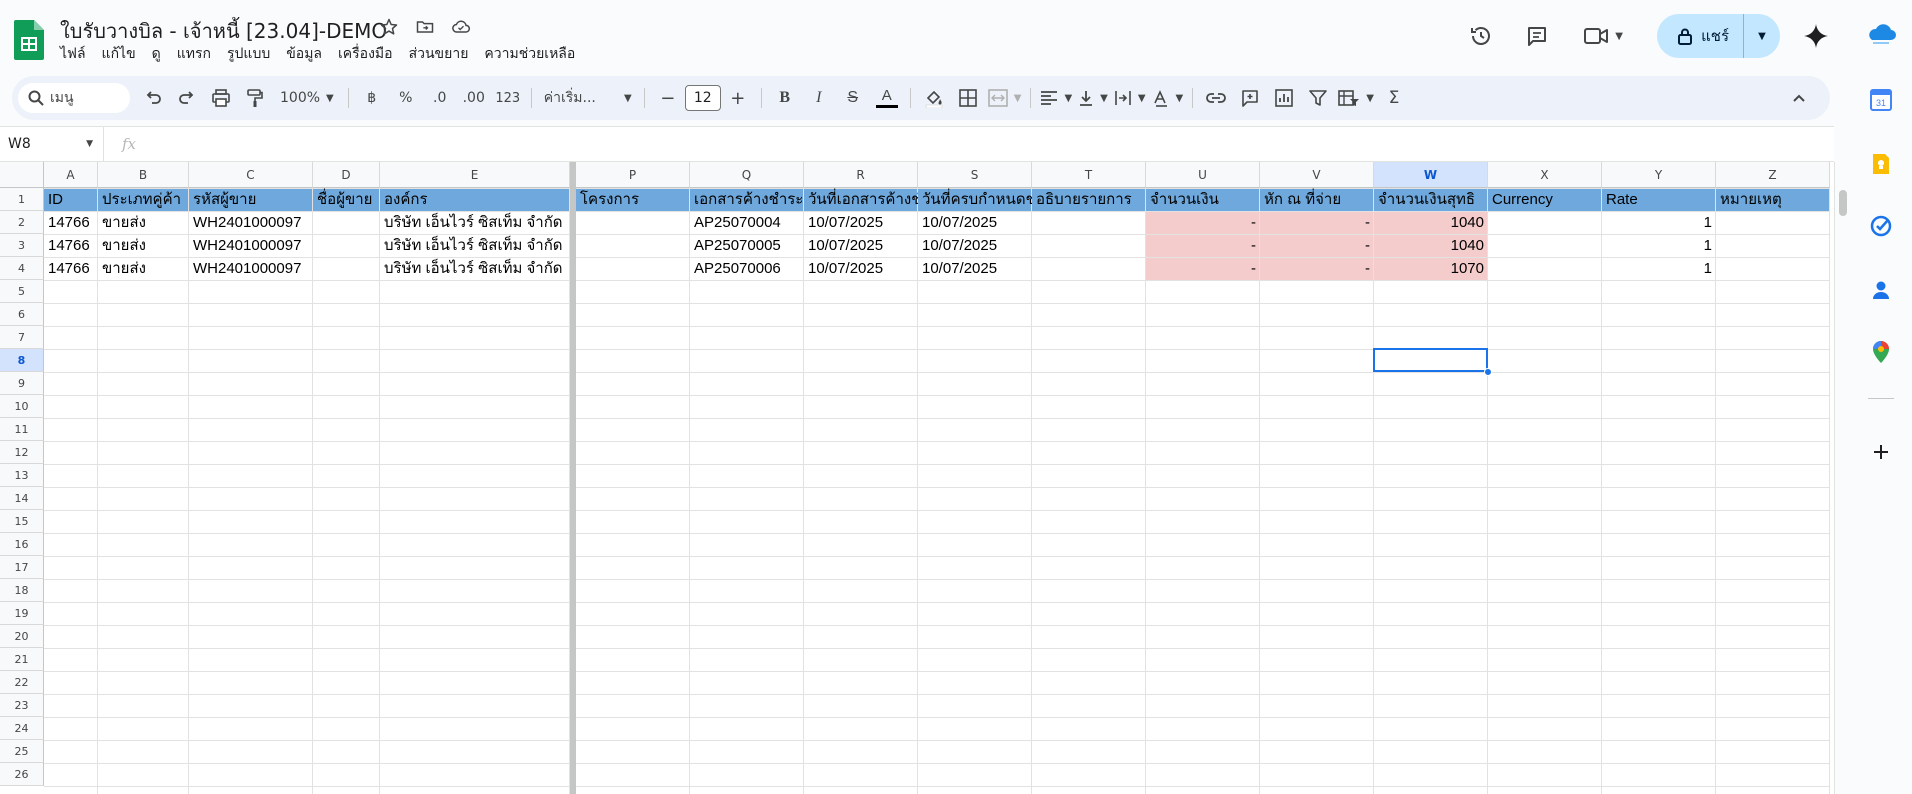  Describe the element at coordinates (1537, 36) in the screenshot. I see `comments-icon` at that location.